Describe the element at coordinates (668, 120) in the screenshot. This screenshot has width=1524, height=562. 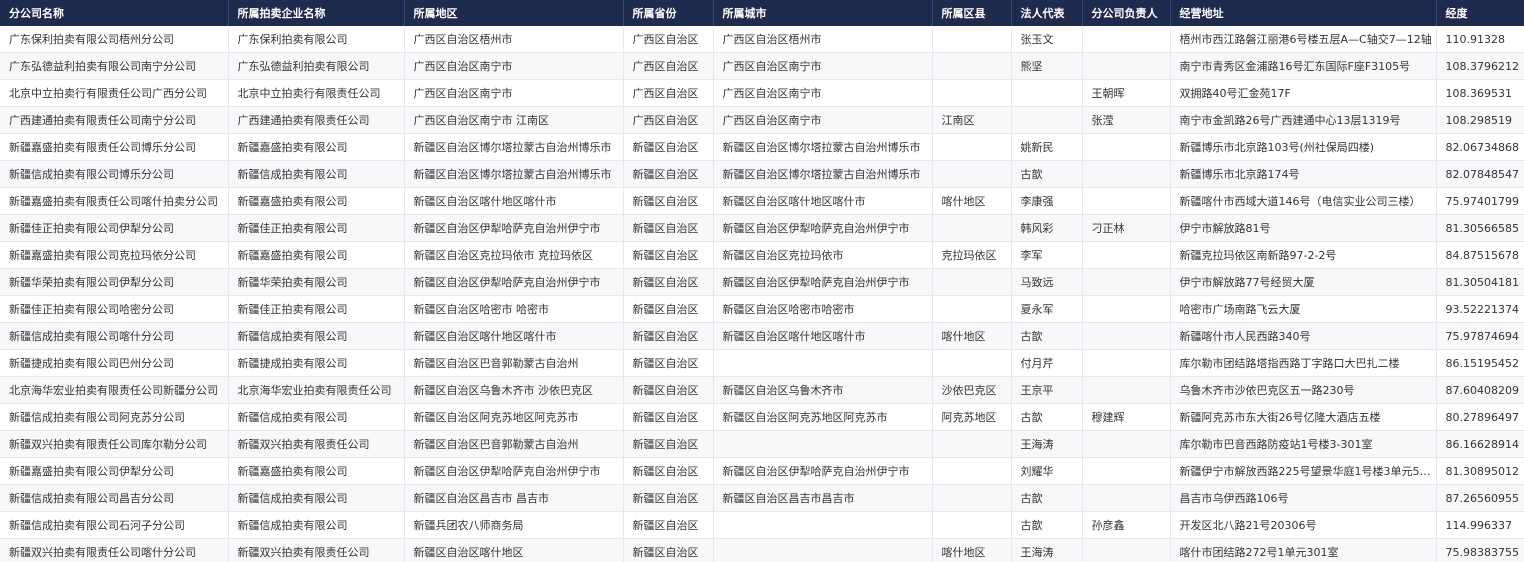
I see `province-cell: 广西区自治区` at that location.